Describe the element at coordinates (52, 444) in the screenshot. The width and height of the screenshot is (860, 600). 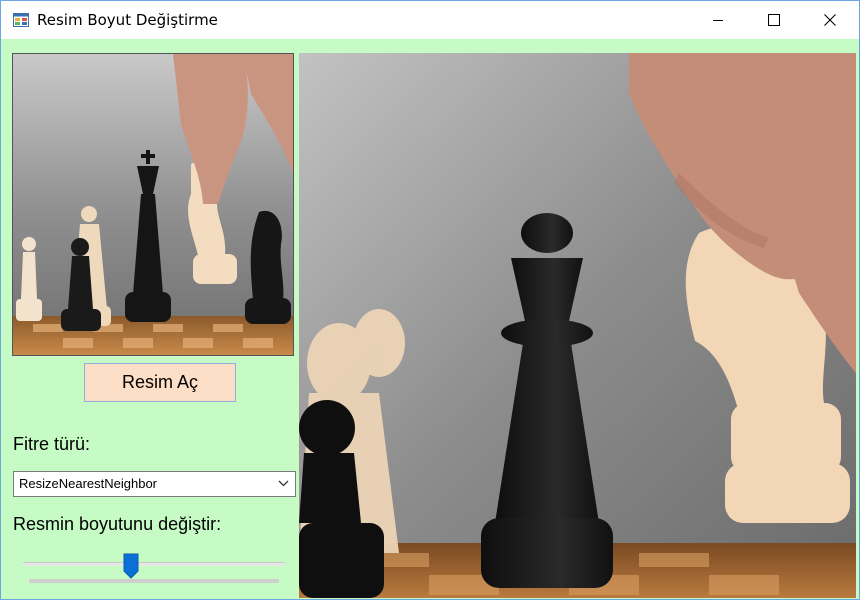
I see `filter-type-label: Fitre türü:` at that location.